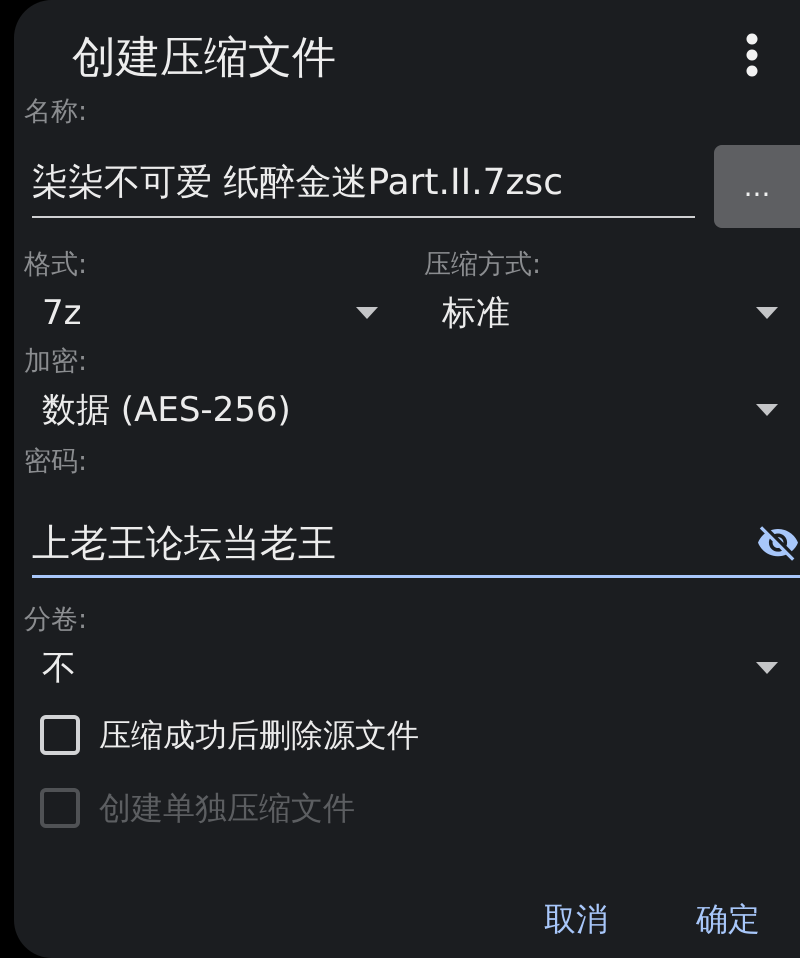 The height and width of the screenshot is (958, 800). Describe the element at coordinates (612, 313) in the screenshot. I see `compression-dropdown: 标准` at that location.